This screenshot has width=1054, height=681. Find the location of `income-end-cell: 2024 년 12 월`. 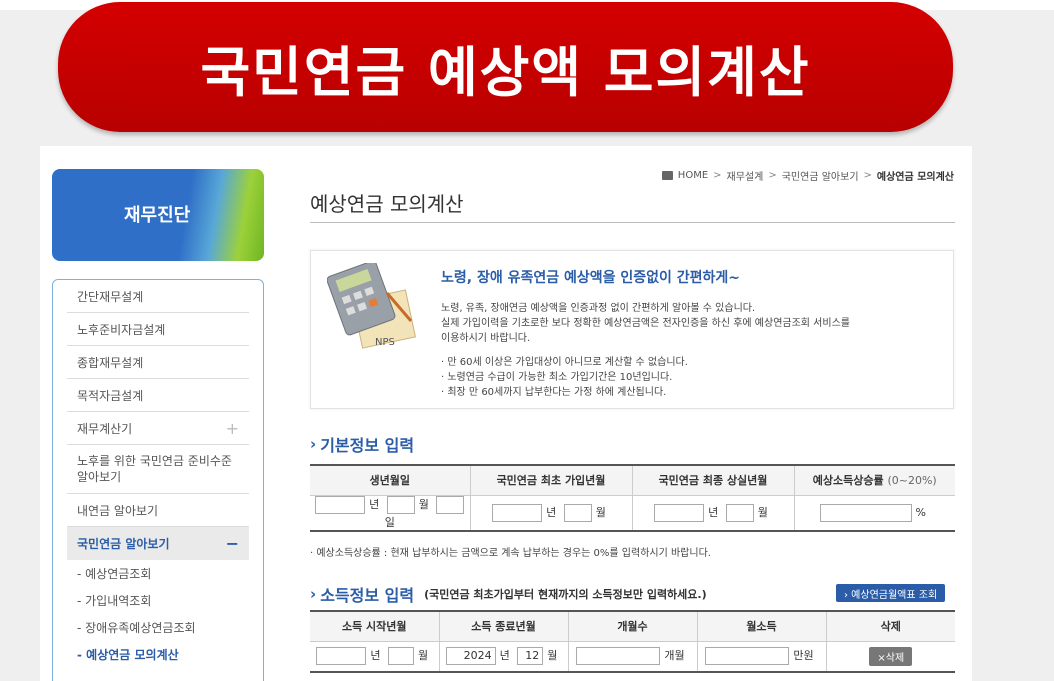

income-end-cell: 2024 년 12 월 is located at coordinates (503, 656).